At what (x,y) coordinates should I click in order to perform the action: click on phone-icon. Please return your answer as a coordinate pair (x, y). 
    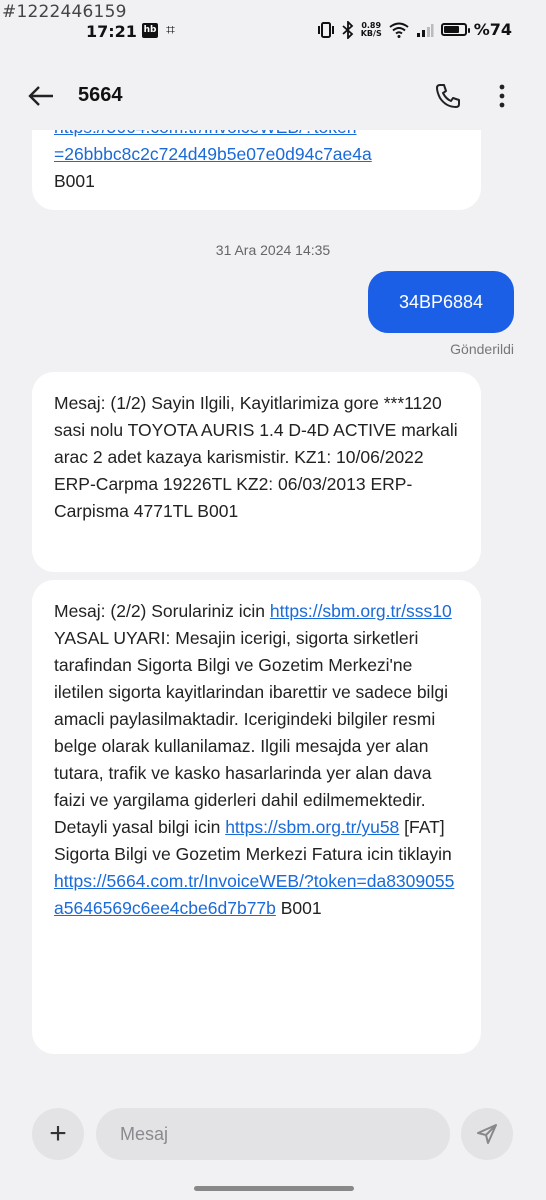
    Looking at the image, I should click on (448, 96).